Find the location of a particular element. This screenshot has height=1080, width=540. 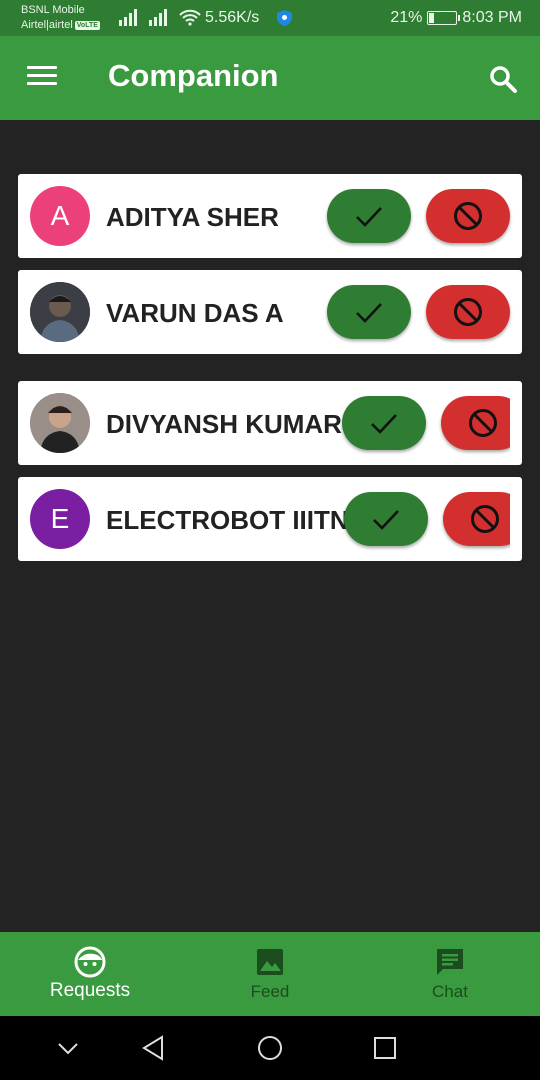

request-card-varun: VARUN DAS A is located at coordinates (270, 312).